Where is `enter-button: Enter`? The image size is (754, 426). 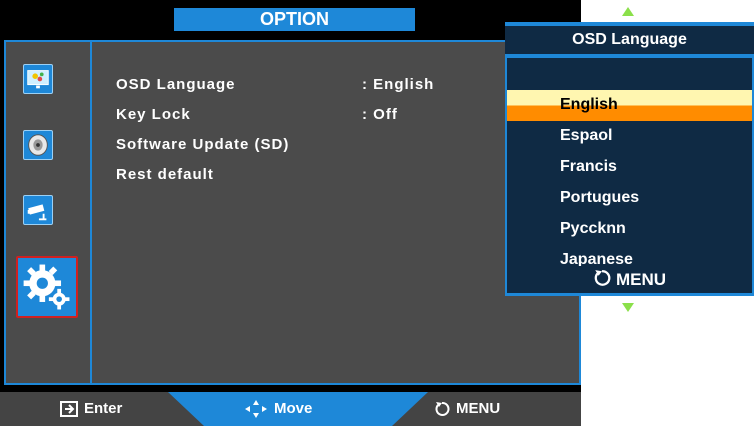 enter-button: Enter is located at coordinates (91, 409).